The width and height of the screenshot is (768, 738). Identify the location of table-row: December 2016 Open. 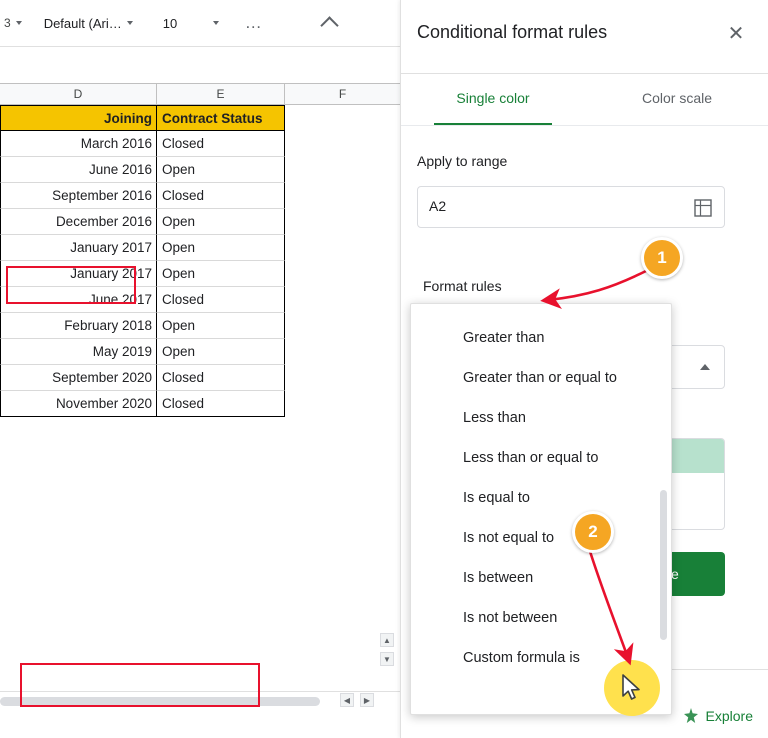
(200, 222).